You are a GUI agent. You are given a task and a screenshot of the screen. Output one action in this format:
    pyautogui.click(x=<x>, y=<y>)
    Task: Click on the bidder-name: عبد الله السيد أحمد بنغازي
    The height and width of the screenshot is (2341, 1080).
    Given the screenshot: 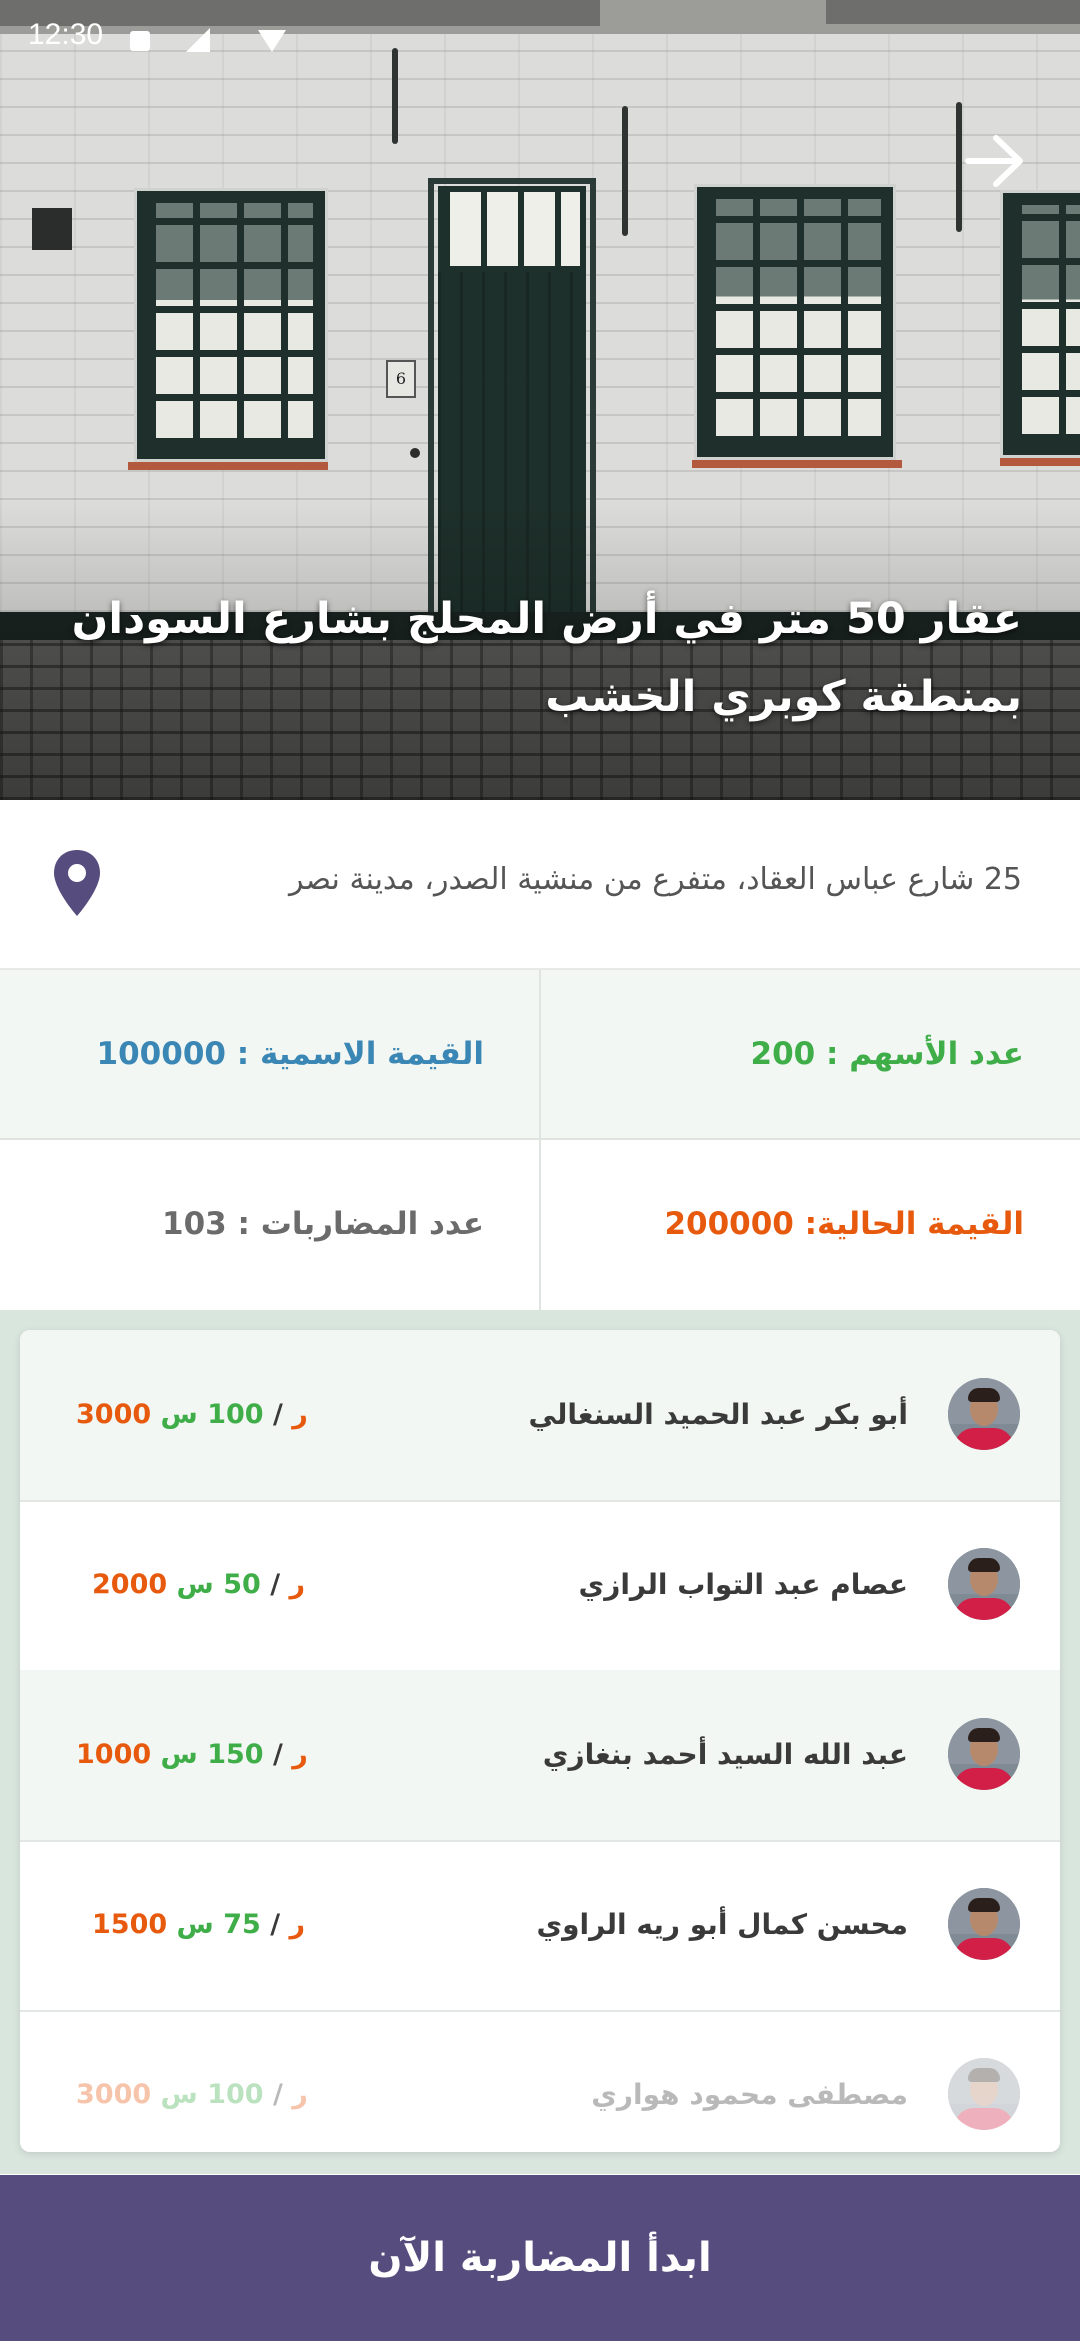 What is the action you would take?
    pyautogui.click(x=725, y=1754)
    